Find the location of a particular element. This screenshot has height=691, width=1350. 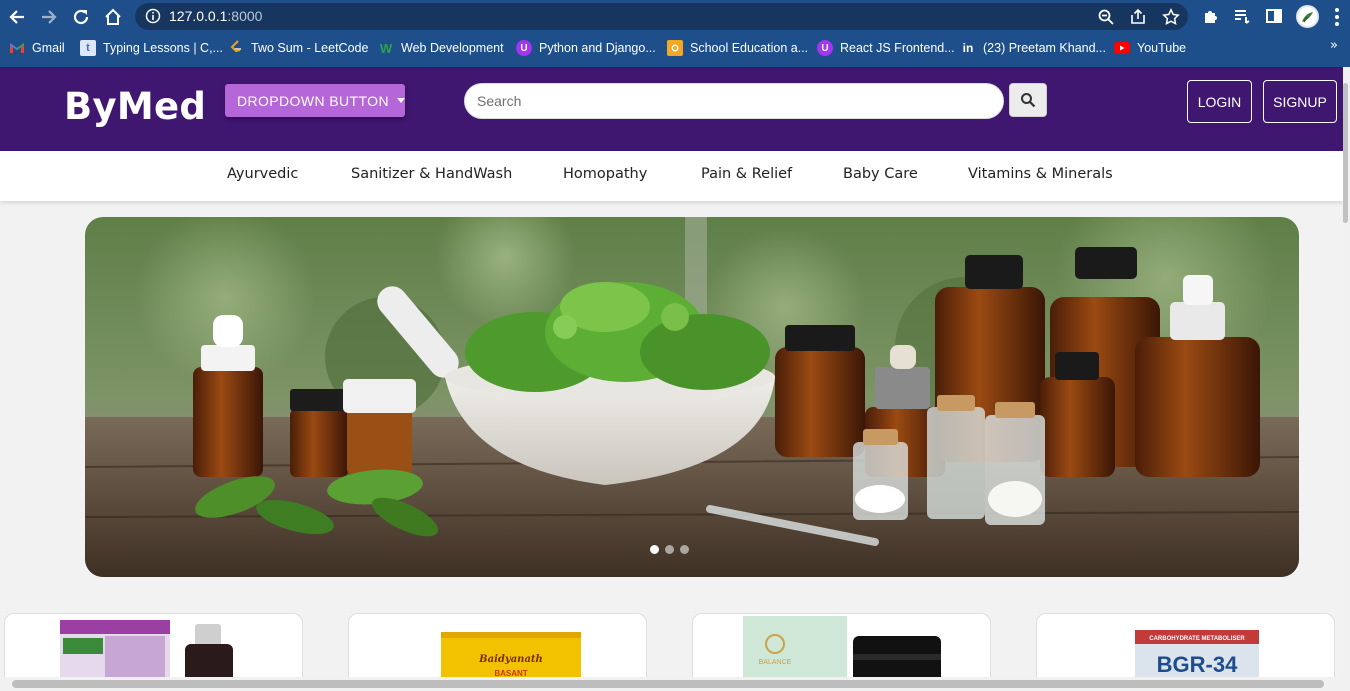

bookmark-label: Two Sum - LeetCode is located at coordinates (310, 48).